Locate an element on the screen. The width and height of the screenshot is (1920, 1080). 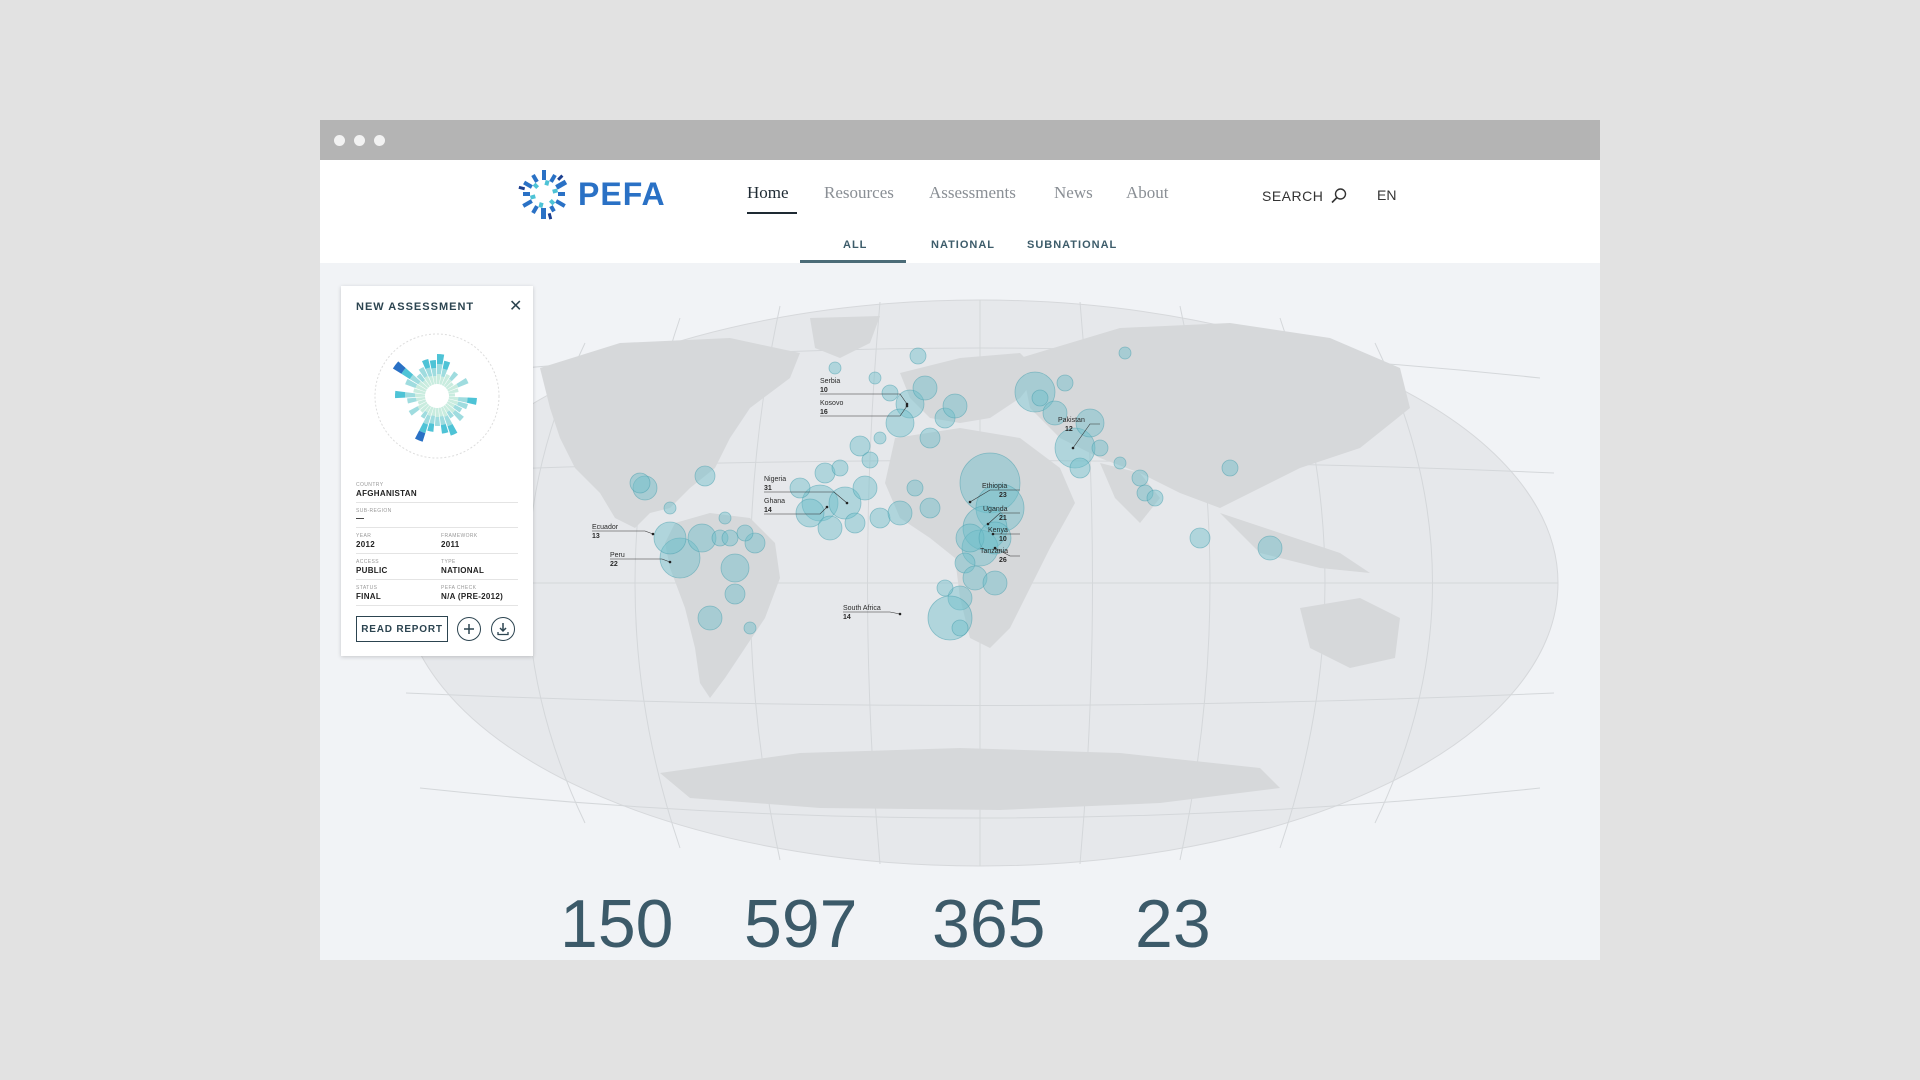
divider is located at coordinates (437, 605).